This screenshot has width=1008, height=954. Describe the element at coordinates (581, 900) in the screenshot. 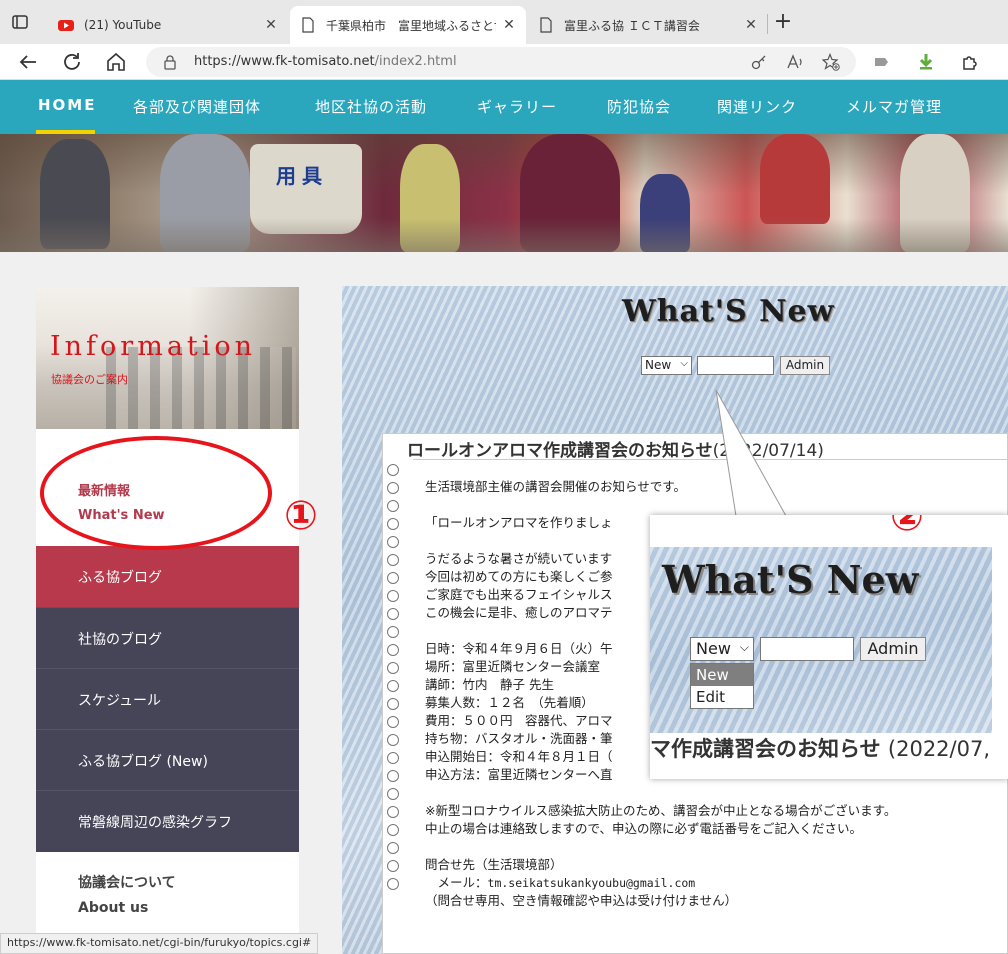

I see `notice-line: （問合せ専用、空き情報確認や申込は受け付けません）` at that location.